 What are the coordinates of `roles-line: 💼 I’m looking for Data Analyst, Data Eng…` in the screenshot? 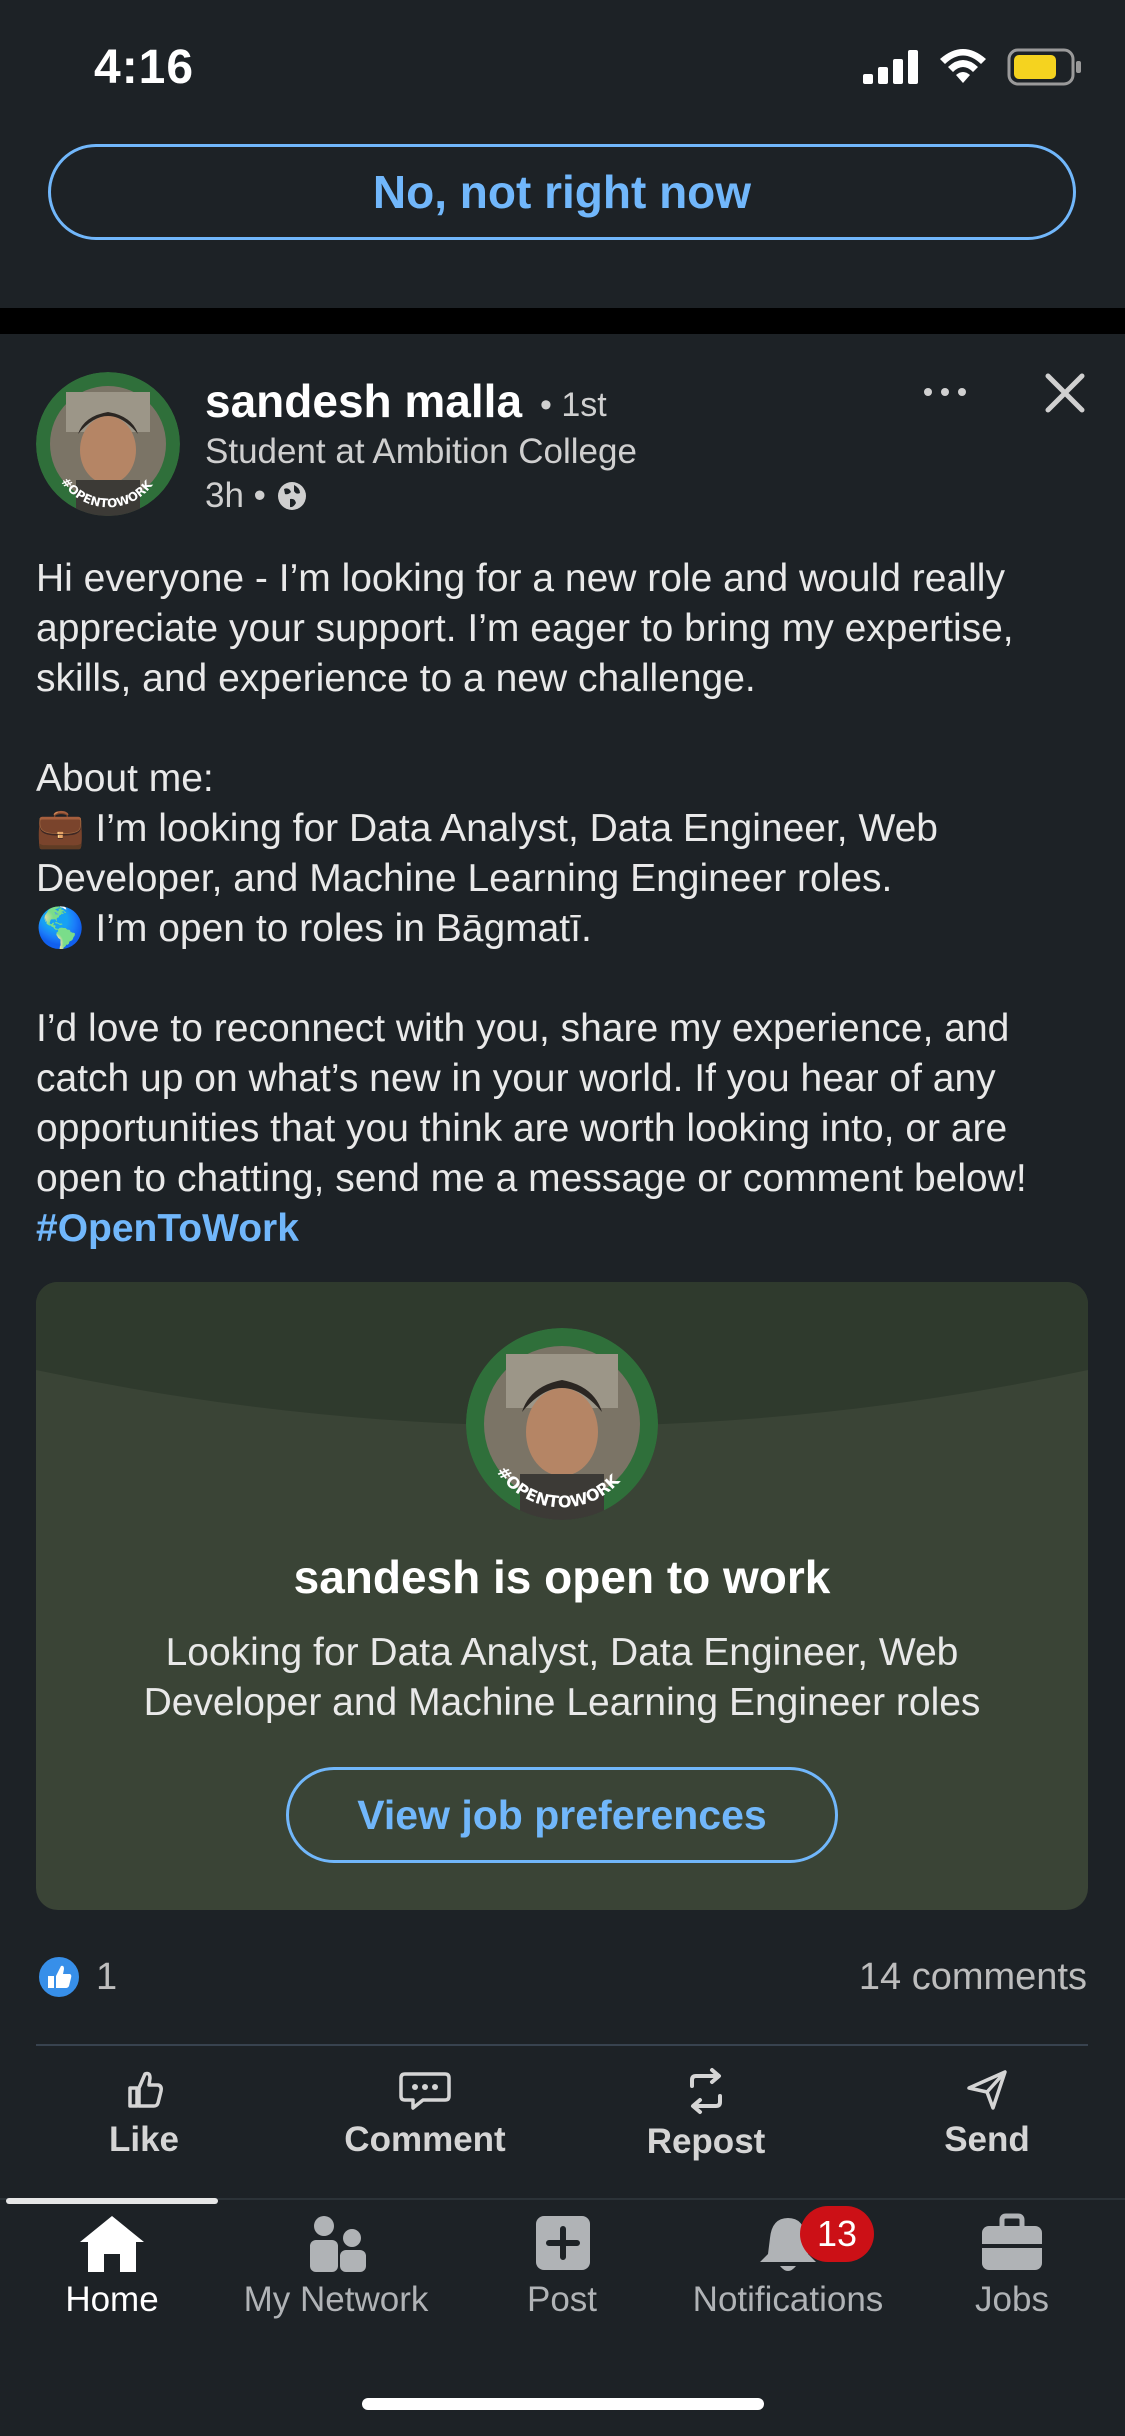 It's located at (566, 854).